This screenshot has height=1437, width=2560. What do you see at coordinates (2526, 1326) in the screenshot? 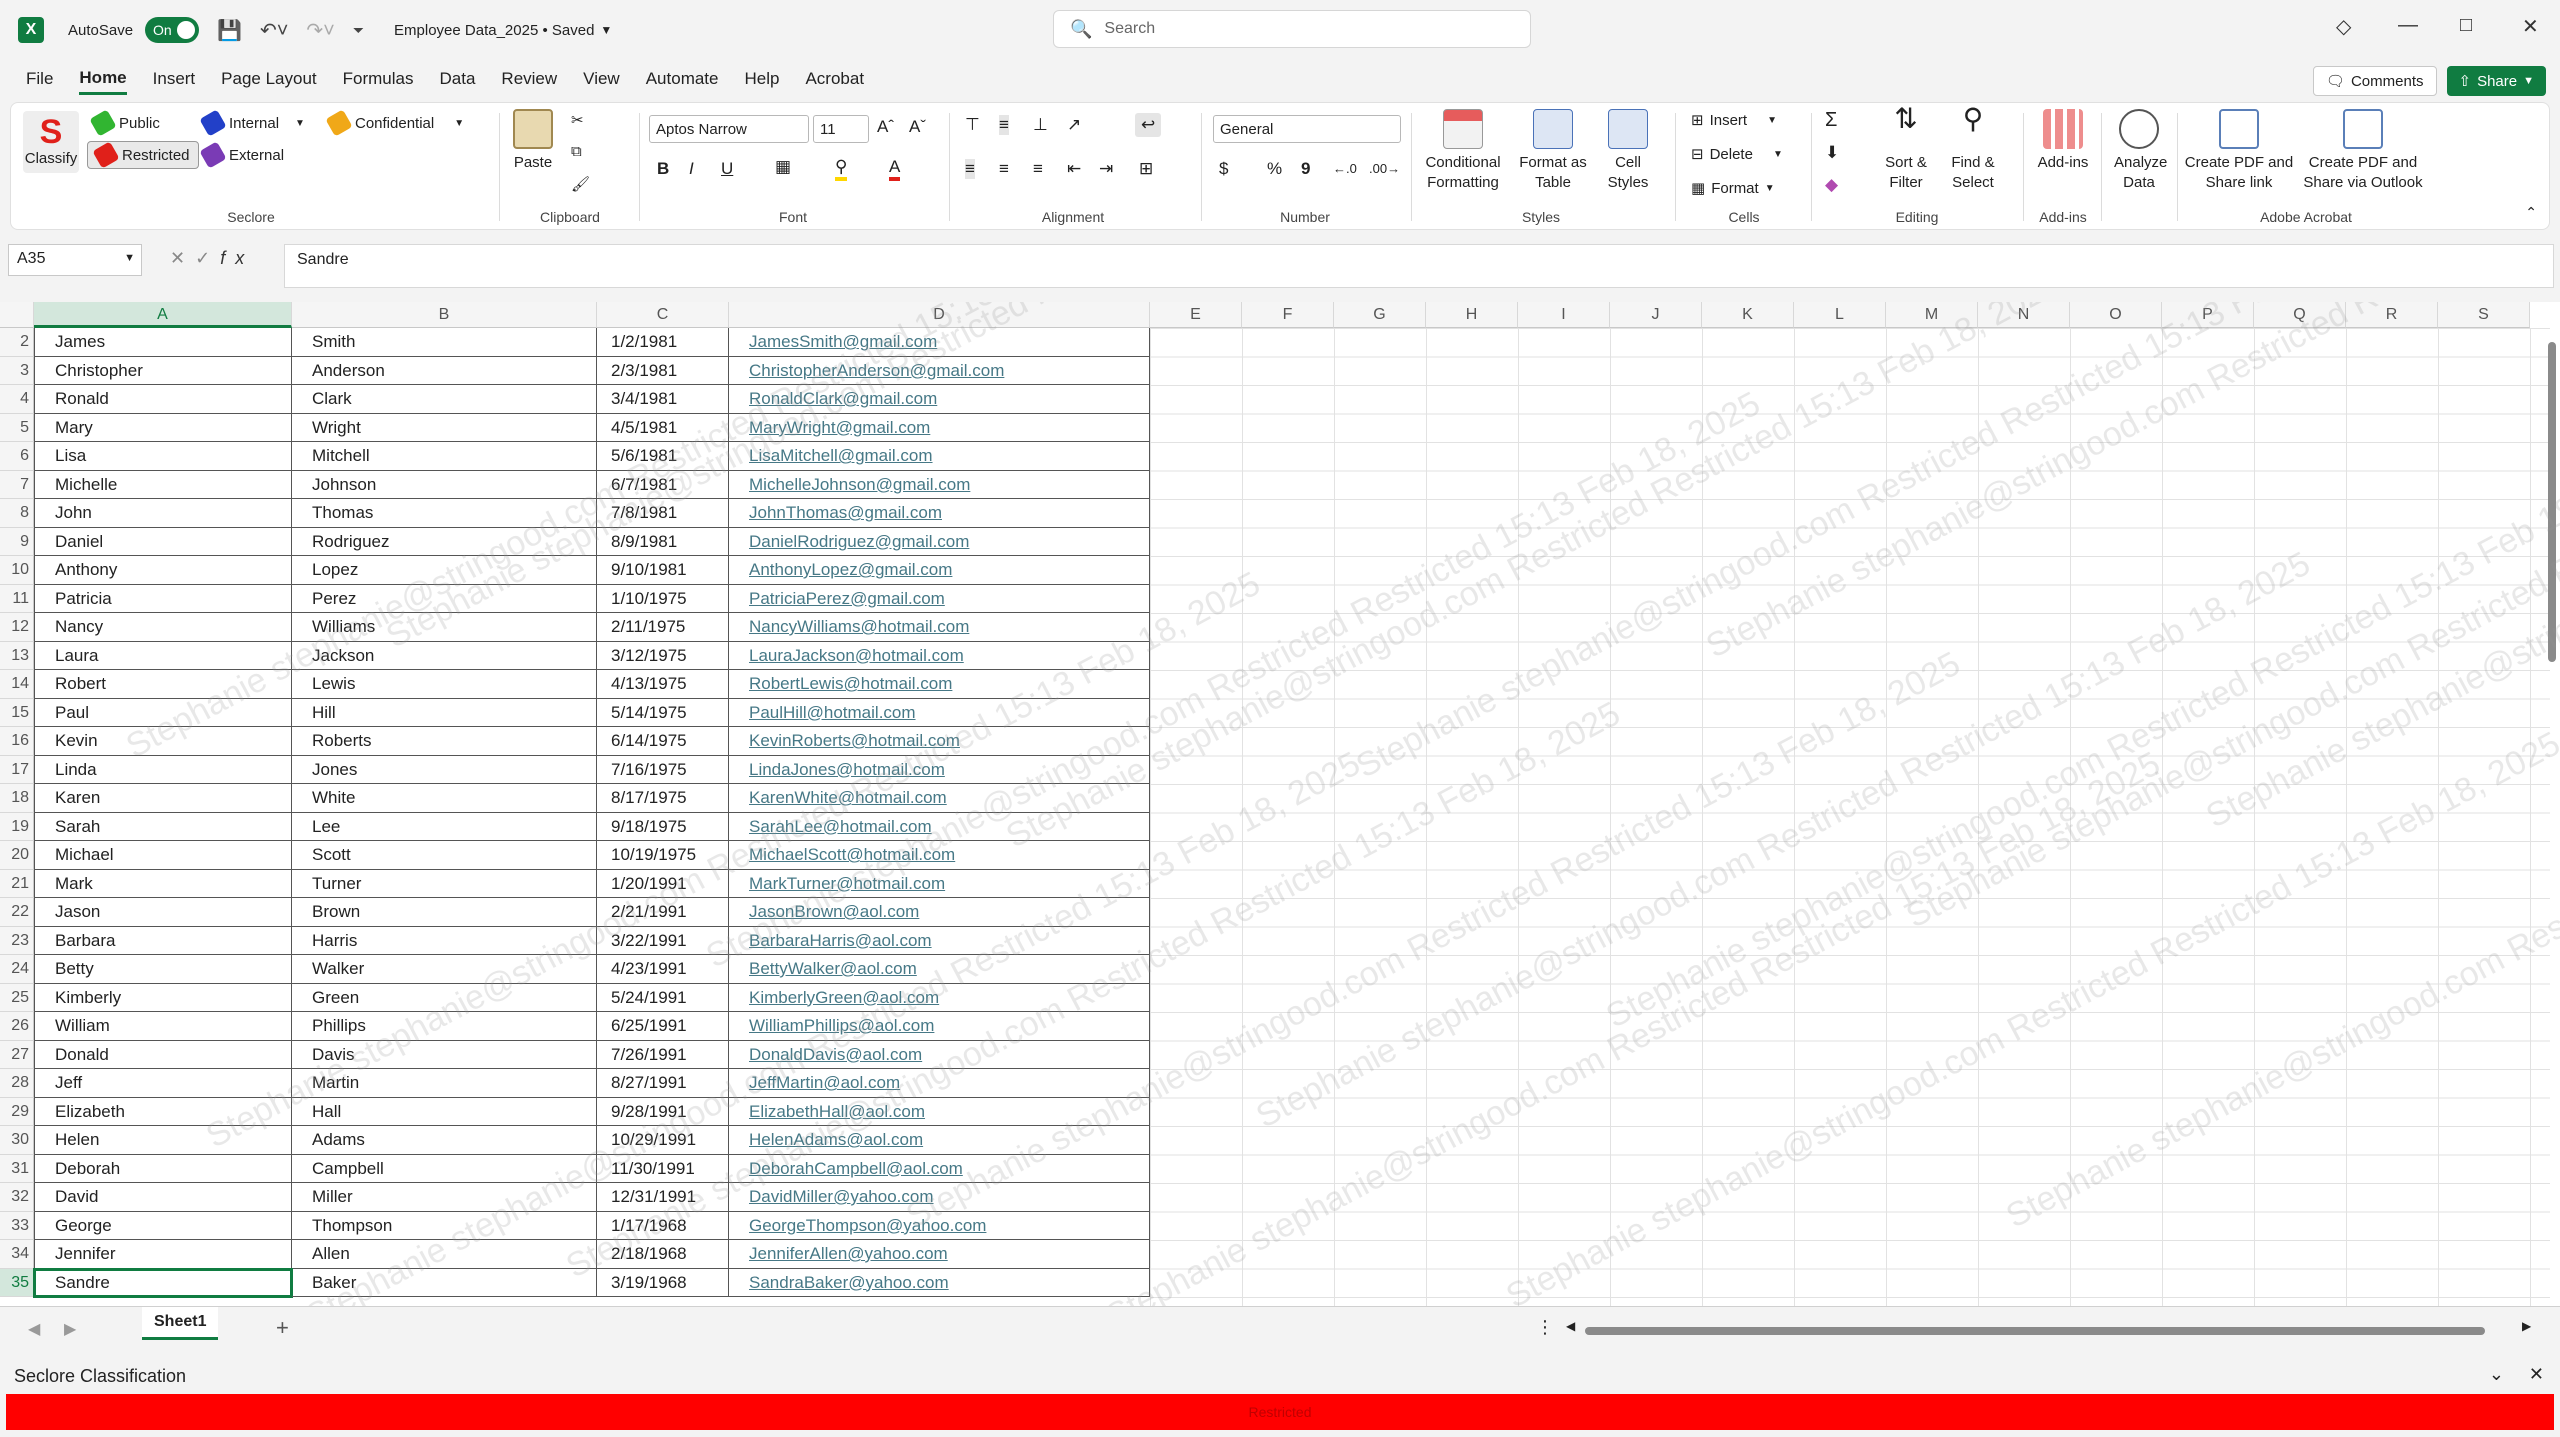
I see `scroll-right-icon: ▶` at bounding box center [2526, 1326].